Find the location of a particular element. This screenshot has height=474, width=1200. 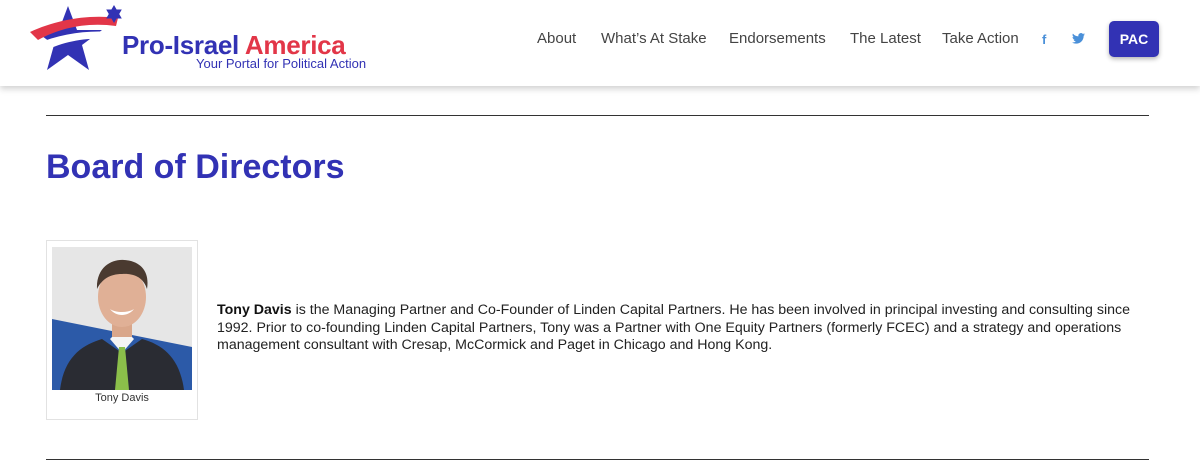

nav-item-take-action: Take Action is located at coordinates (980, 38).